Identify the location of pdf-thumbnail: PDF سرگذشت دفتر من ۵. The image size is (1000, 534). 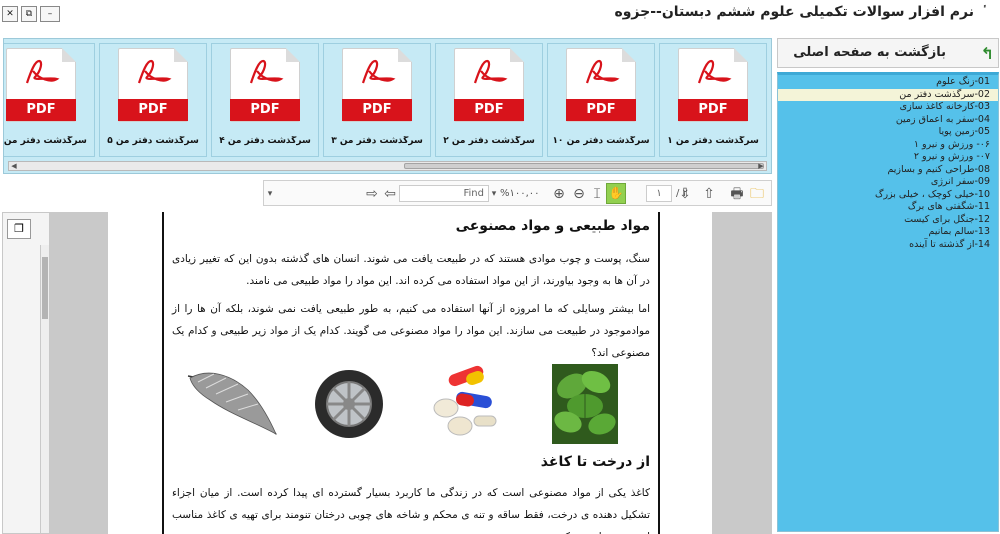
(153, 100).